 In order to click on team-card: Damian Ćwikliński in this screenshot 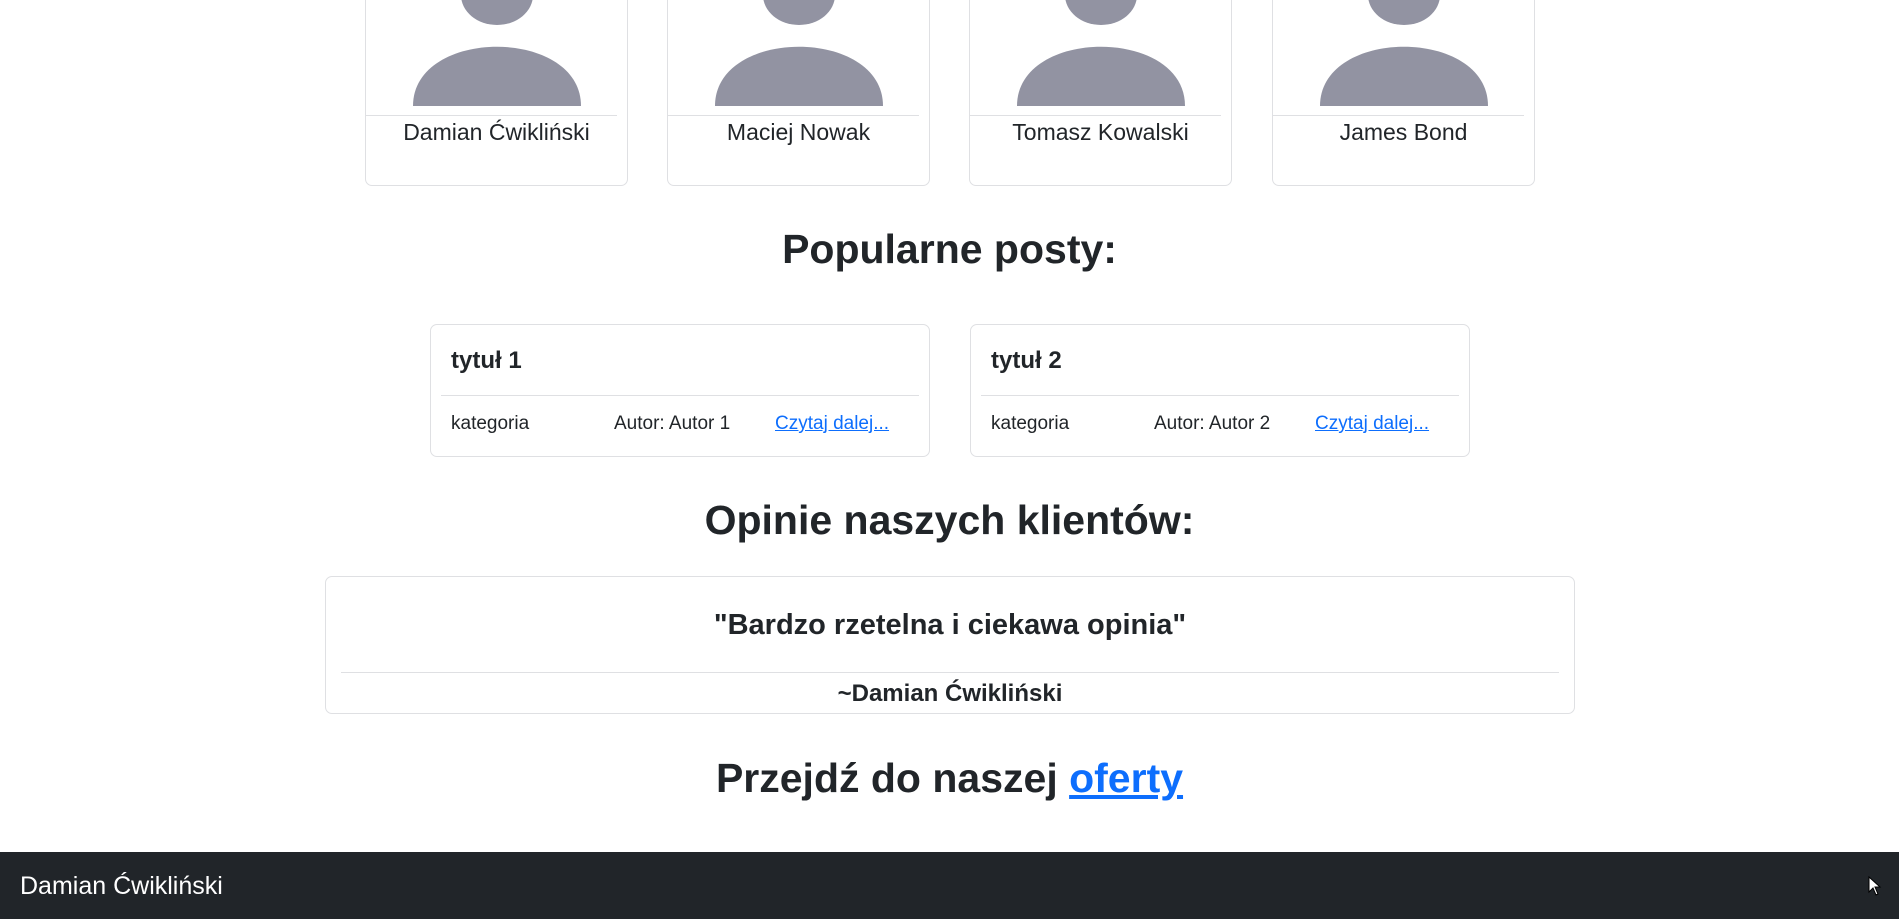, I will do `click(496, 93)`.